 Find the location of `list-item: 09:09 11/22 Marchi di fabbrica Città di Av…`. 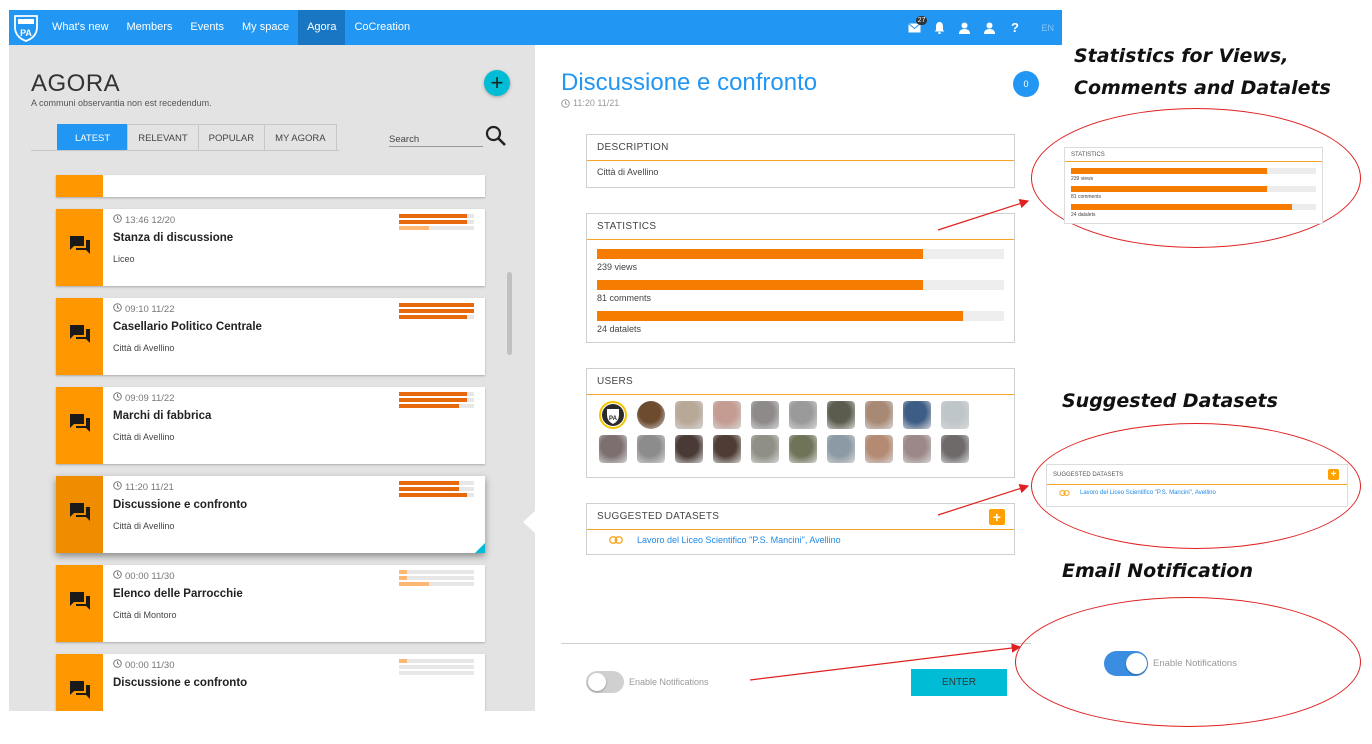

list-item: 09:09 11/22 Marchi di fabbrica Città di Av… is located at coordinates (270, 425).